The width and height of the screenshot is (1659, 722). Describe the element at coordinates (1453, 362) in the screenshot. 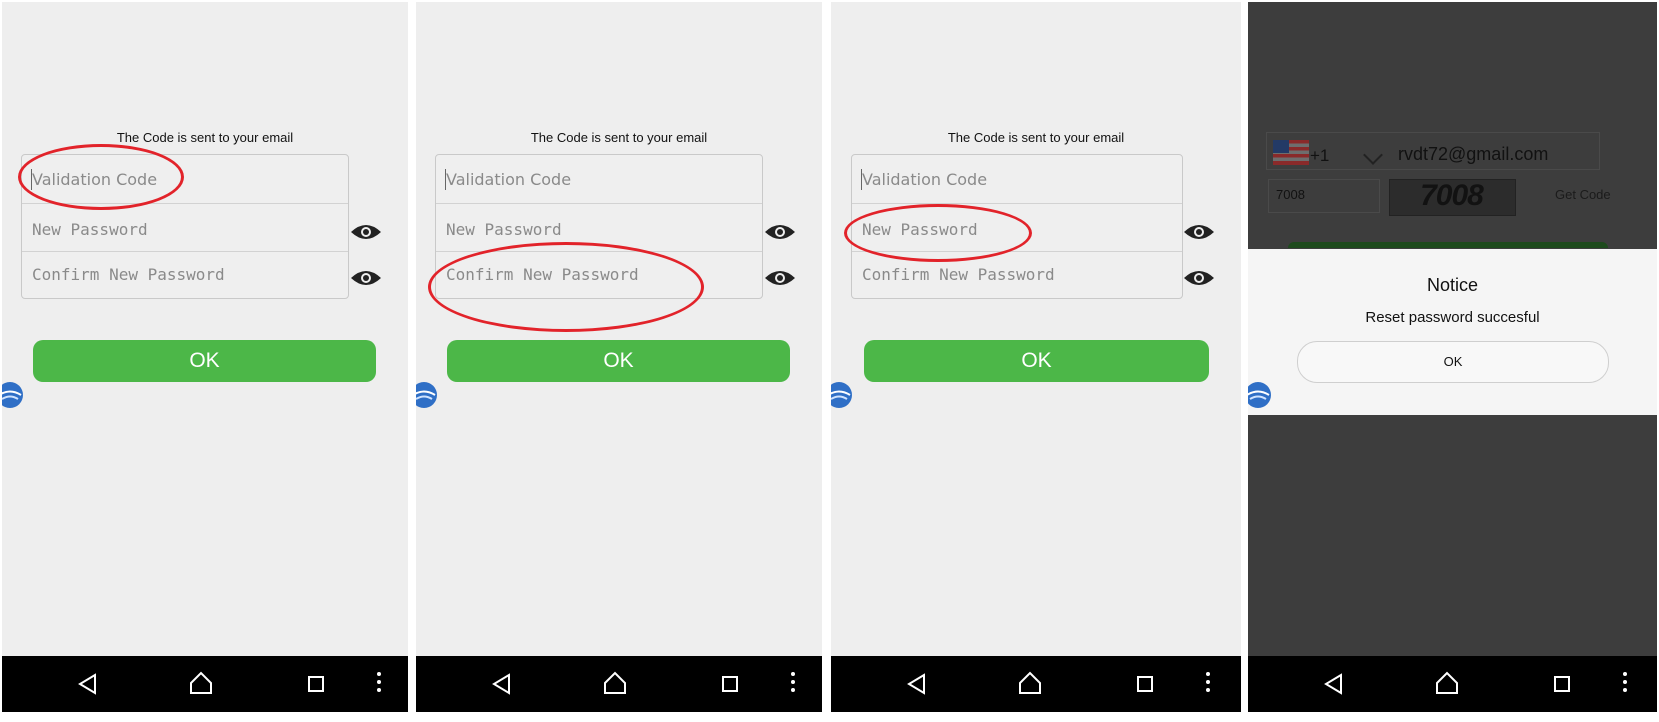

I see `dialog-ok-button: OK` at that location.